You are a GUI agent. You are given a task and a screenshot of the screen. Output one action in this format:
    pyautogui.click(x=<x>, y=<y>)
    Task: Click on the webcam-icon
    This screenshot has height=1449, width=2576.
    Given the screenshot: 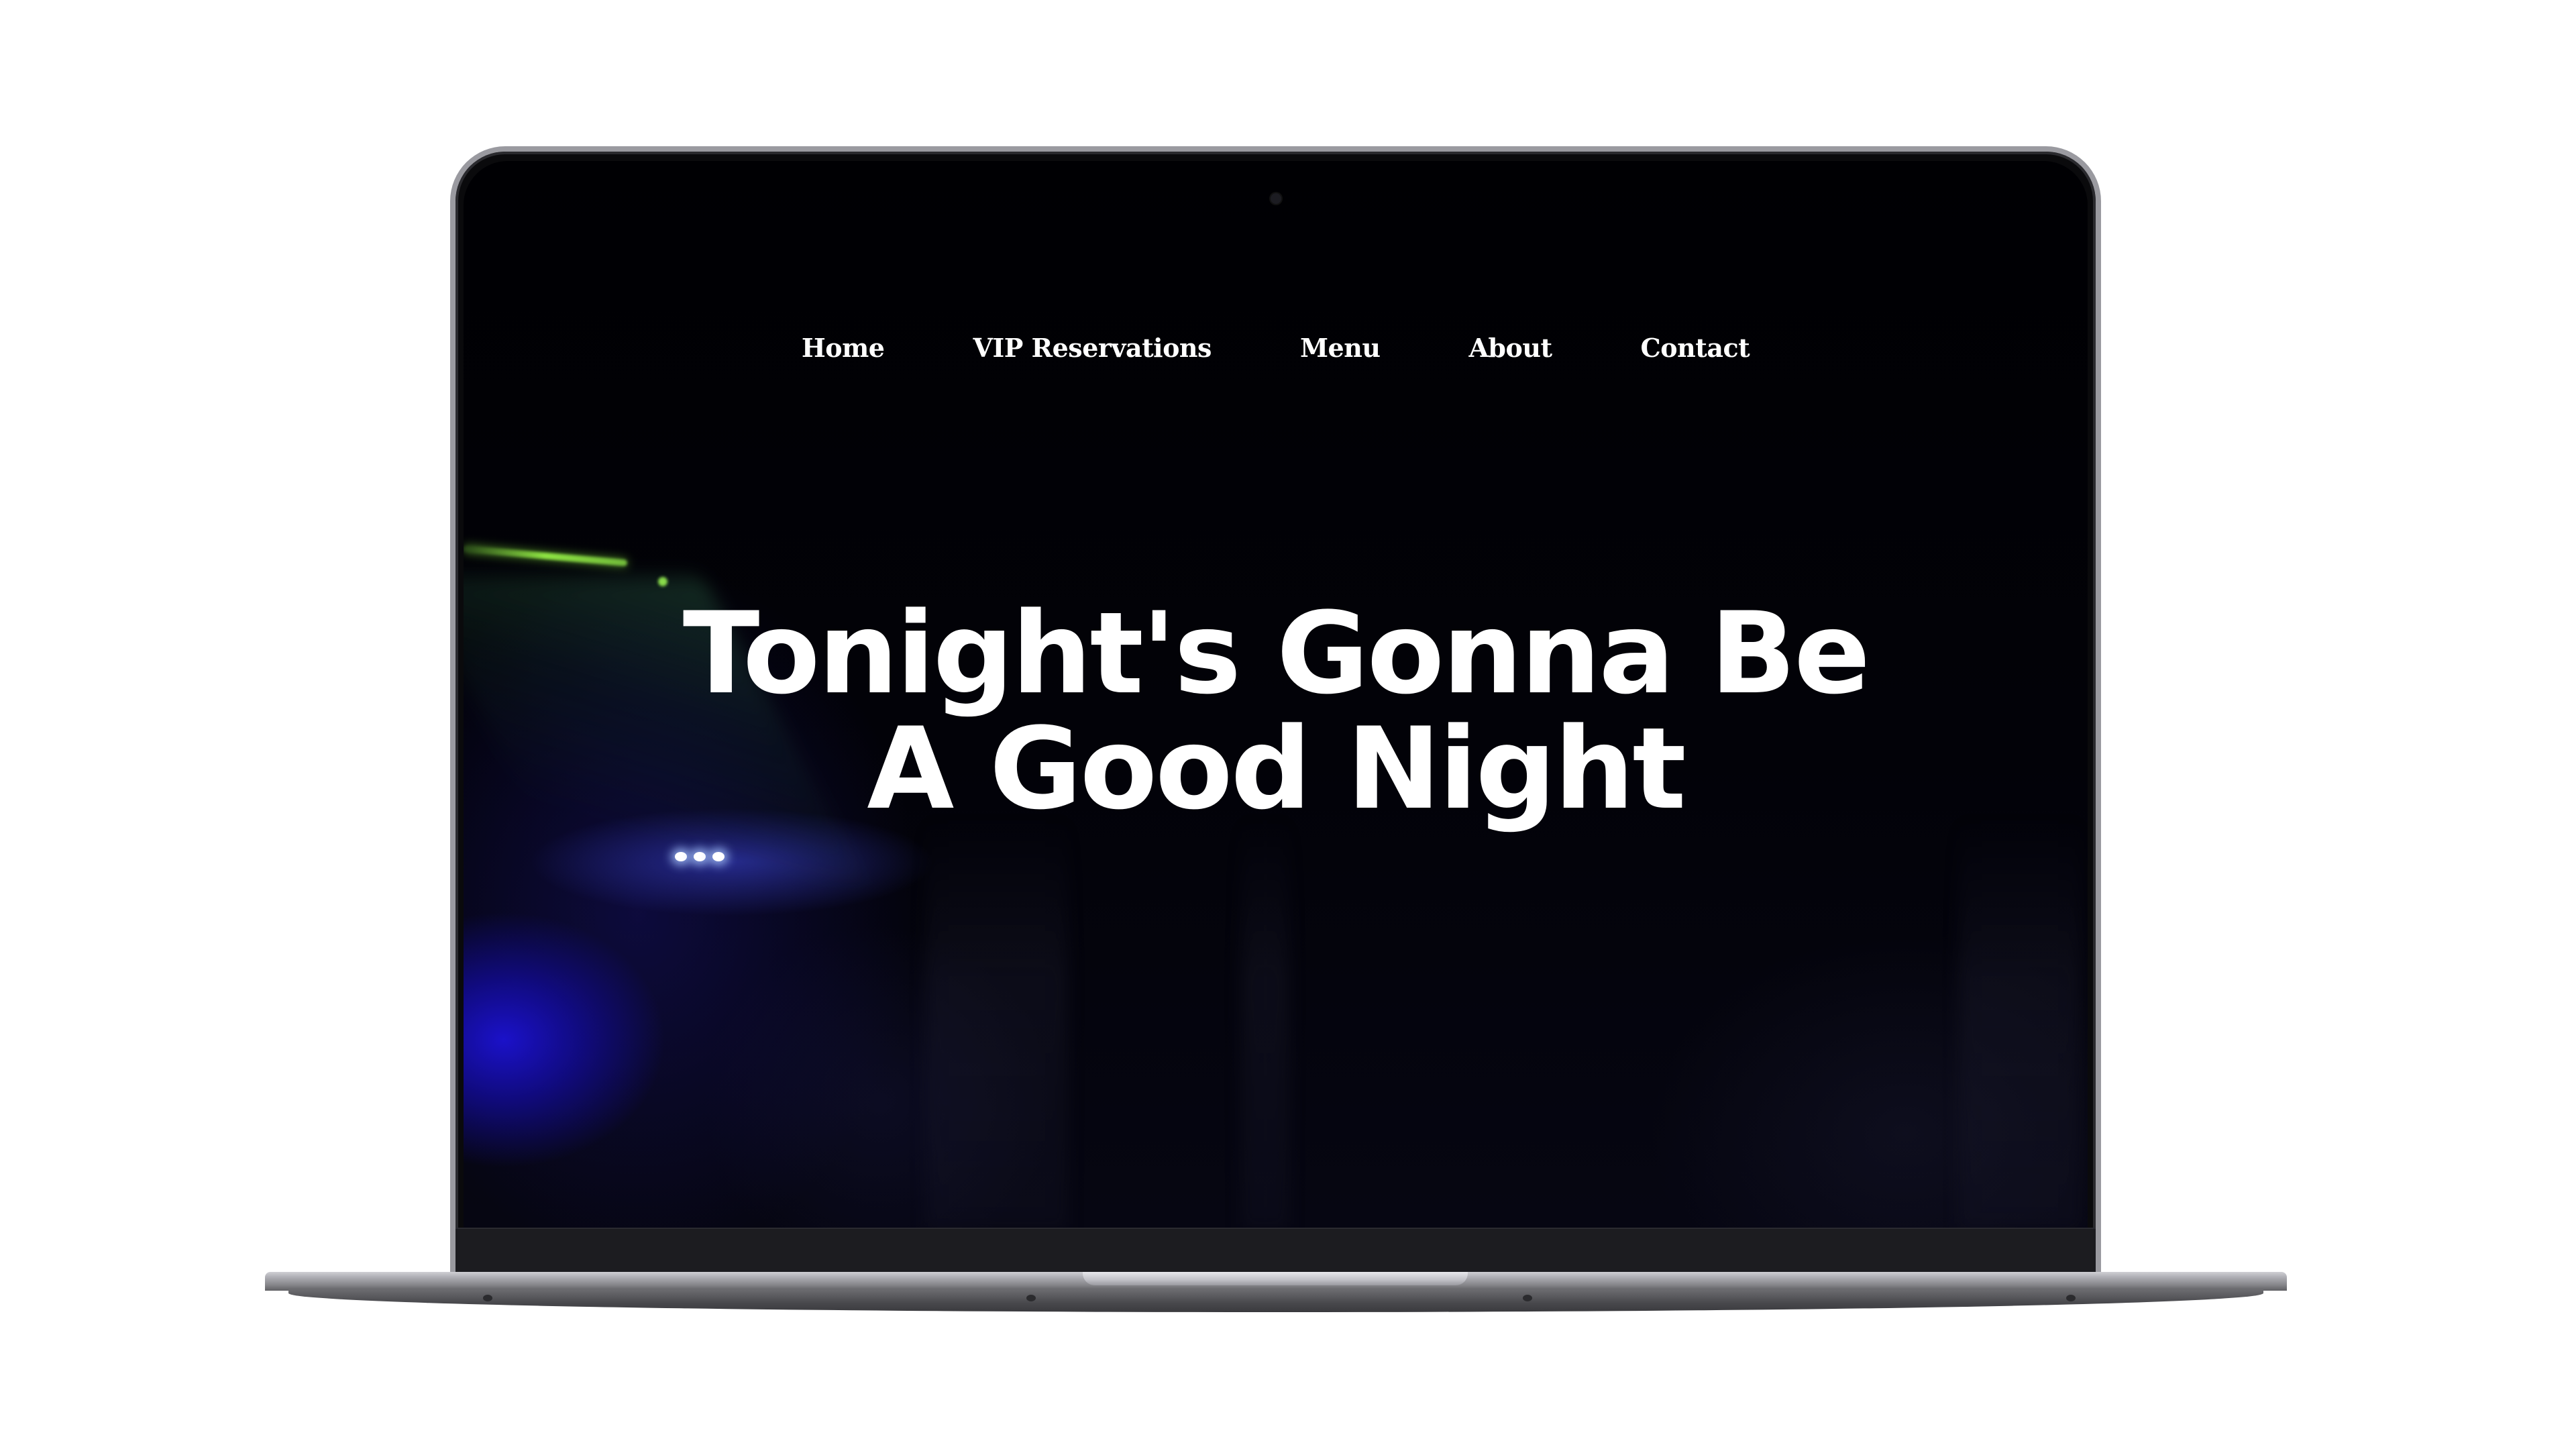 What is the action you would take?
    pyautogui.click(x=1275, y=198)
    